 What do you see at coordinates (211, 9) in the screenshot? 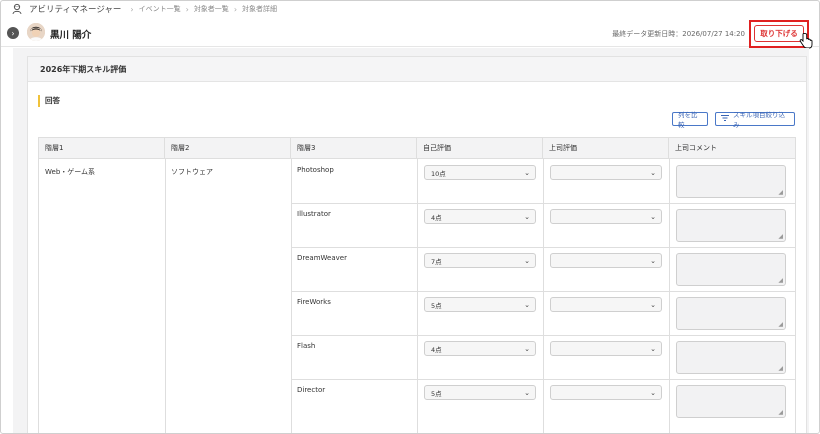
I see `breadcrumb-target-list: 対象者一覧` at bounding box center [211, 9].